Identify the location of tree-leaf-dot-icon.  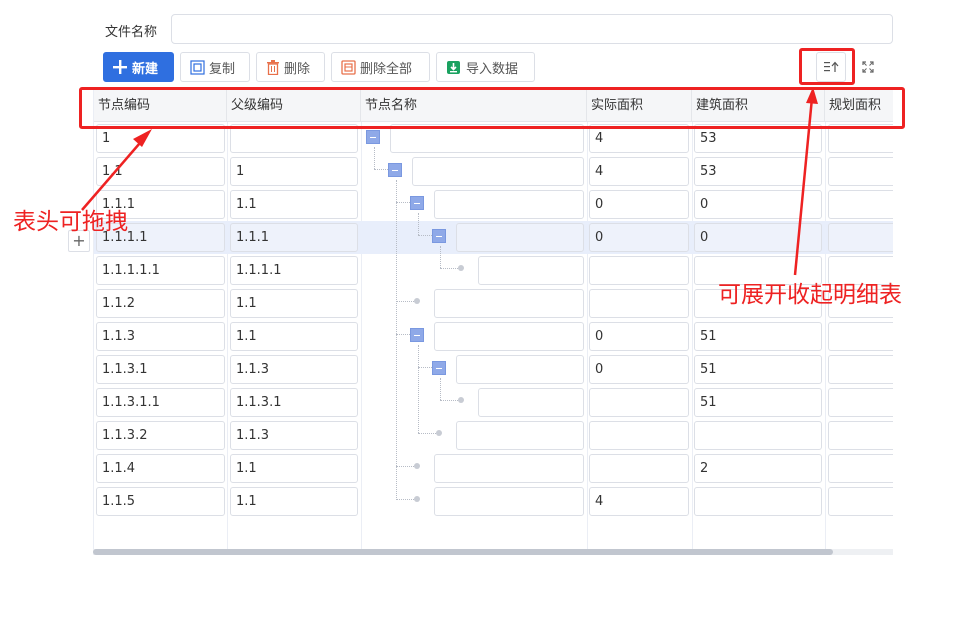
(439, 433).